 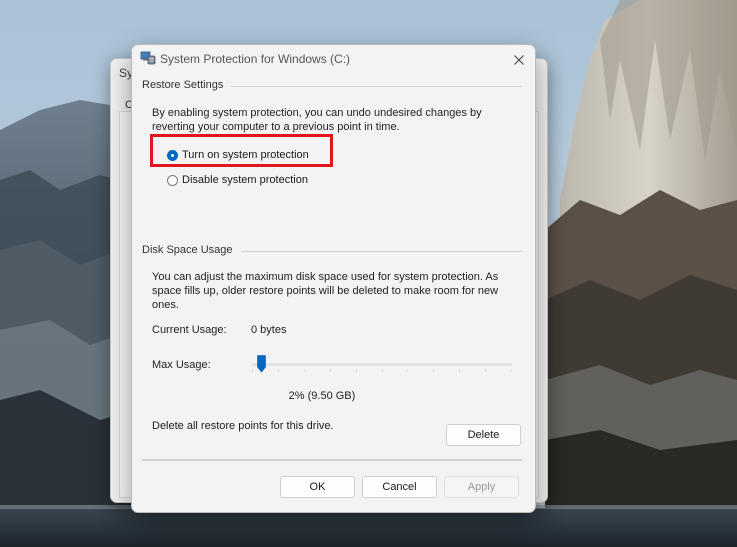 What do you see at coordinates (481, 487) in the screenshot?
I see `apply-button: Apply` at bounding box center [481, 487].